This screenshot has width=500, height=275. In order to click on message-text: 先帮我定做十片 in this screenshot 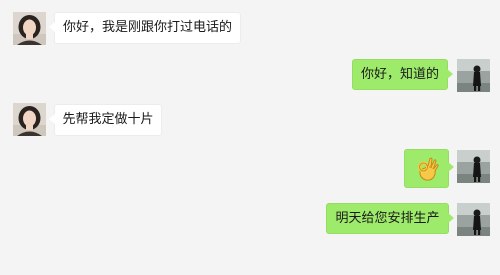, I will do `click(108, 119)`.